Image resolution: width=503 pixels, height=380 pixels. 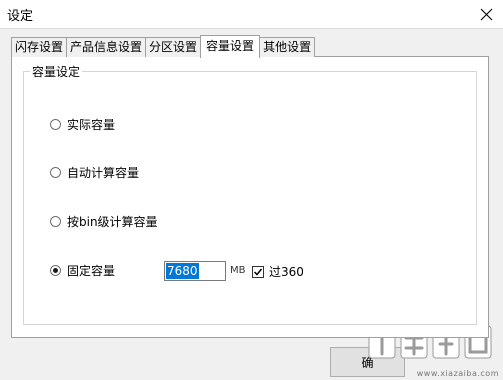 I want to click on fixed-capacity-input: 7680, so click(x=195, y=271).